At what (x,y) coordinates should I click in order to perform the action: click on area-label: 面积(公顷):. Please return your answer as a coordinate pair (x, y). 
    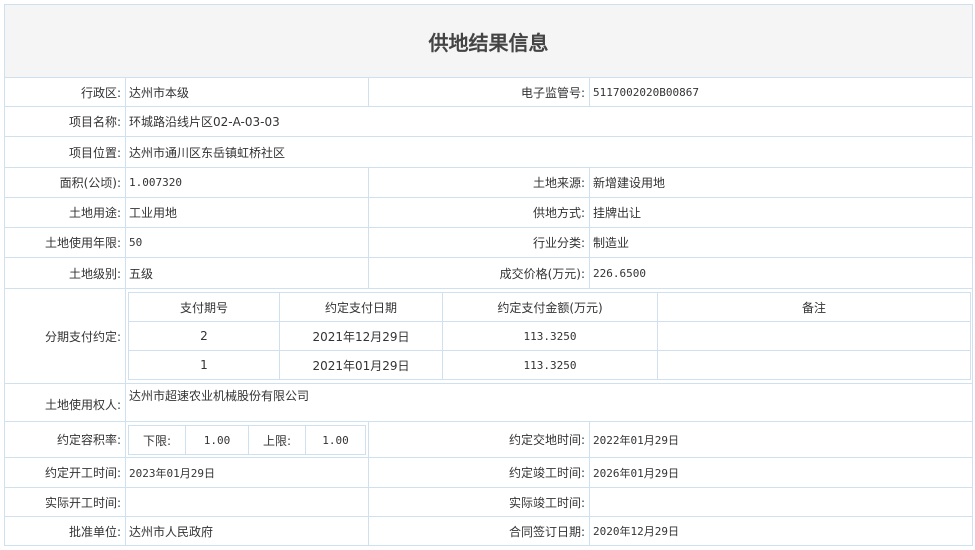
    Looking at the image, I should click on (65, 182).